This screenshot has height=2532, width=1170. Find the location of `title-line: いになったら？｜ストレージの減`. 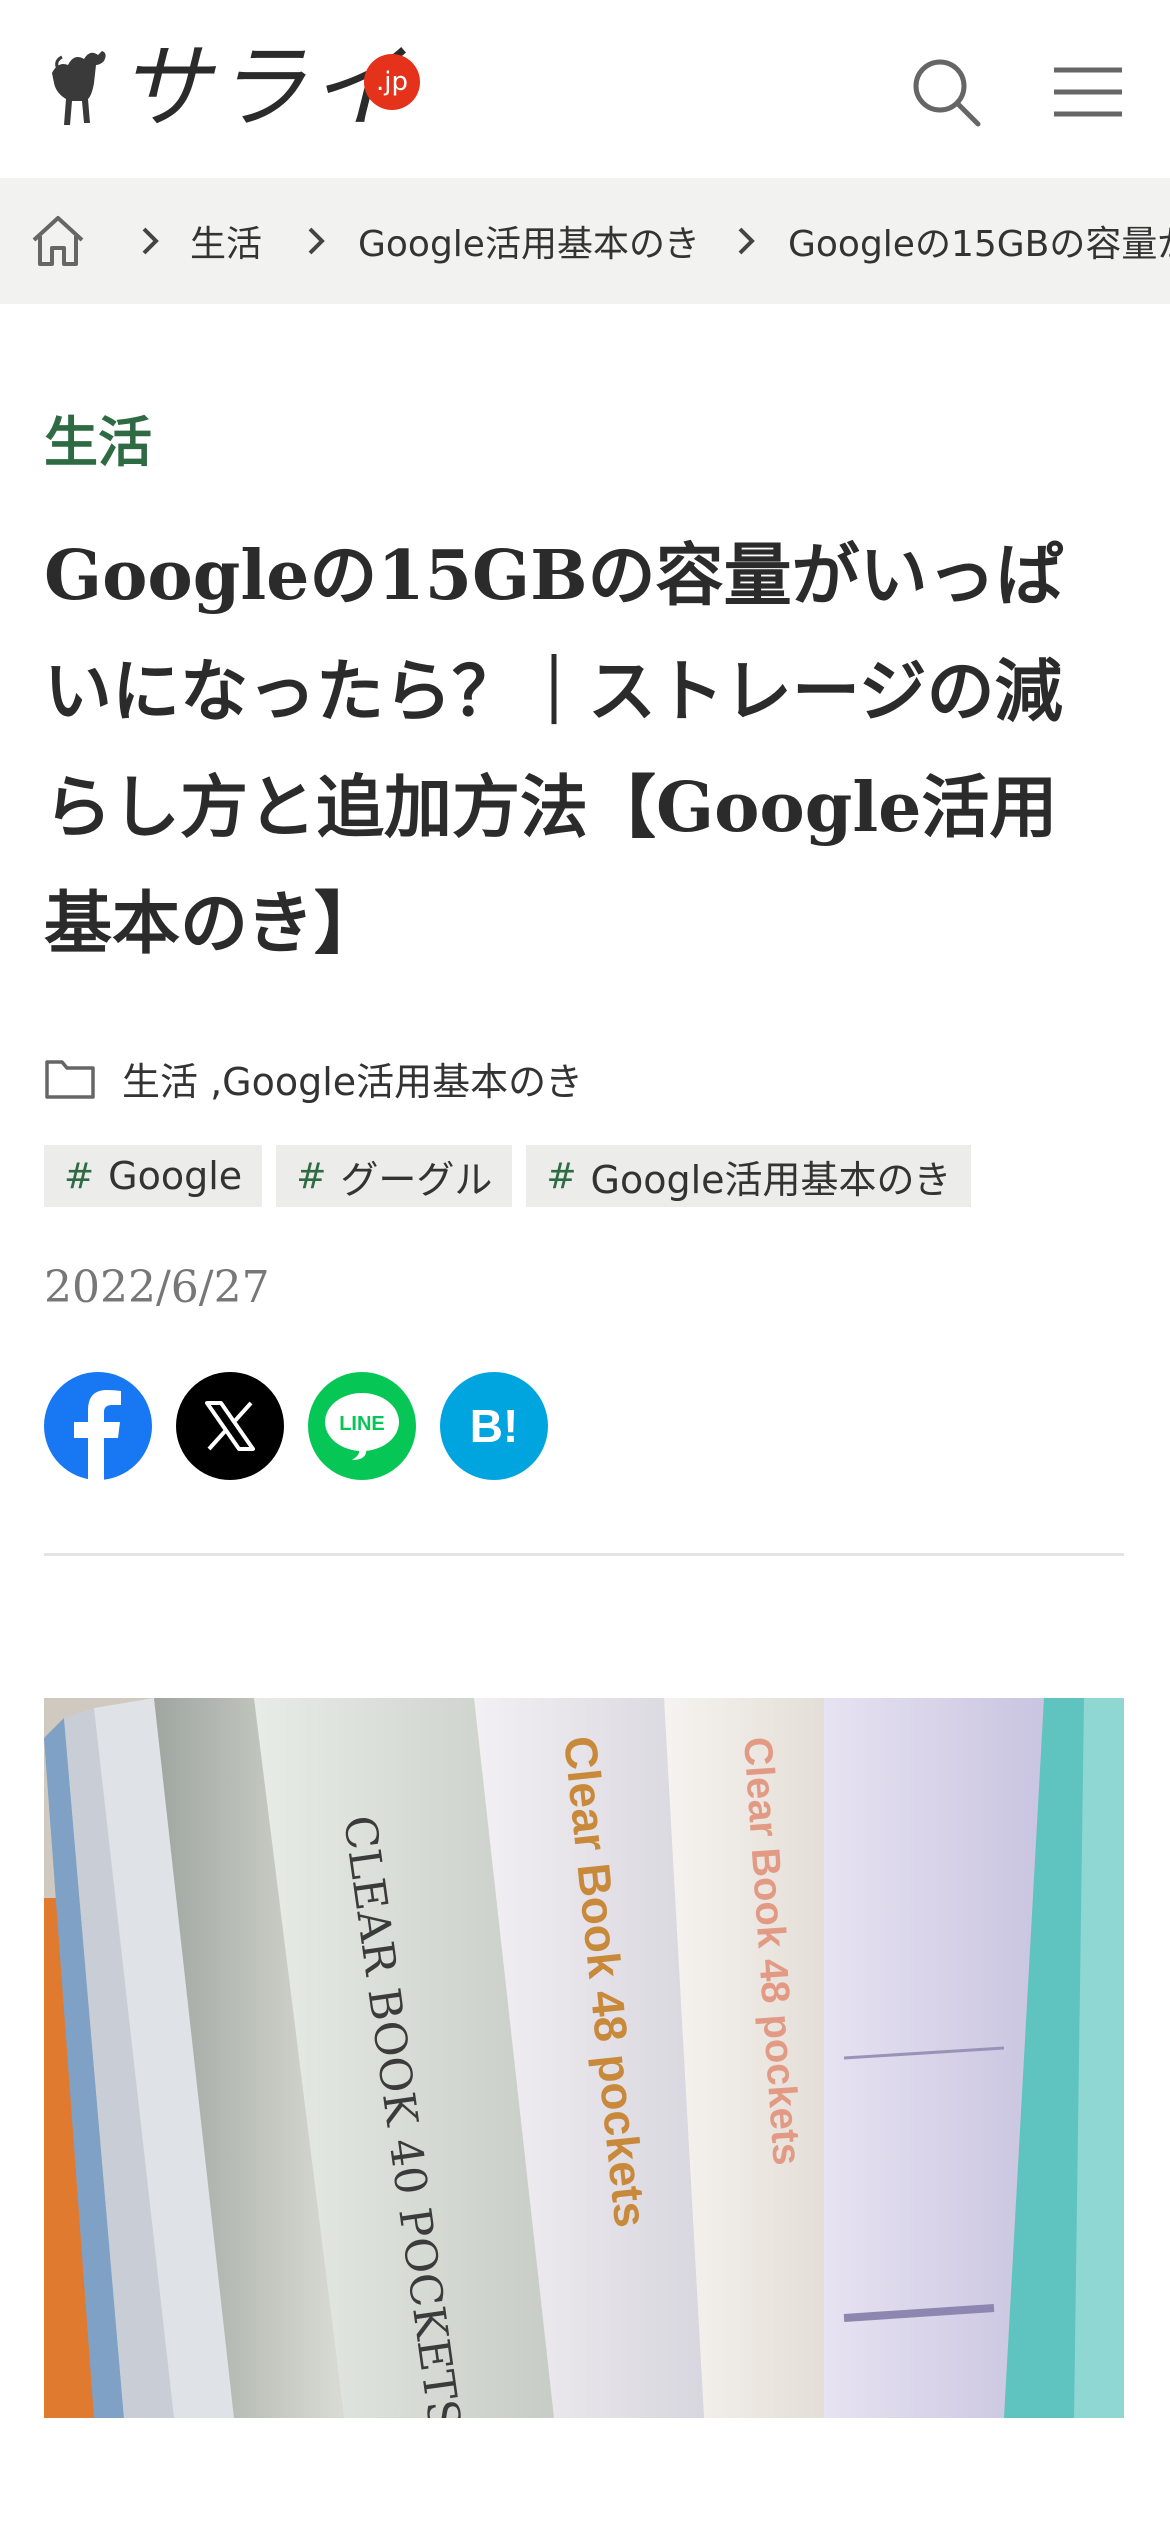

title-line: いになったら？｜ストレージの減 is located at coordinates (553, 692).